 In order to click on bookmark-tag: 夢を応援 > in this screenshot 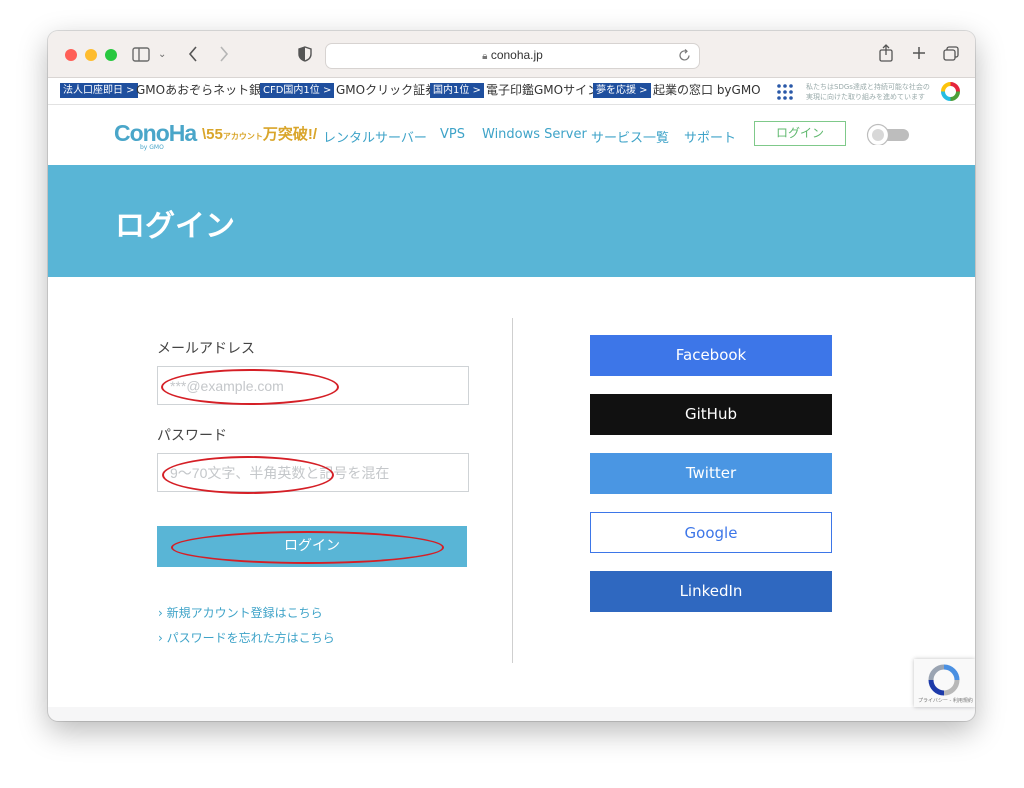, I will do `click(622, 90)`.